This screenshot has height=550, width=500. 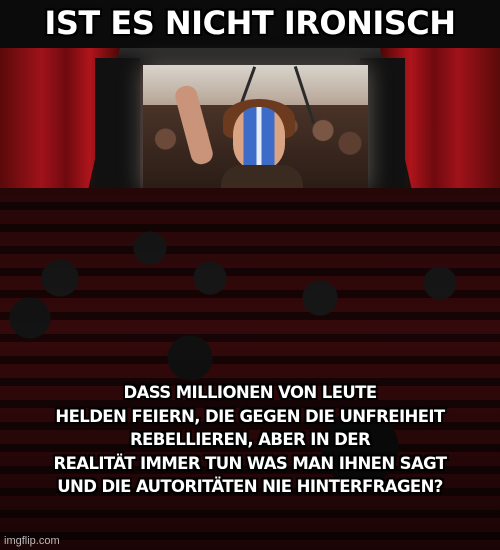 I want to click on top-caption: IST ES NICHT IRONISCH, so click(x=250, y=23).